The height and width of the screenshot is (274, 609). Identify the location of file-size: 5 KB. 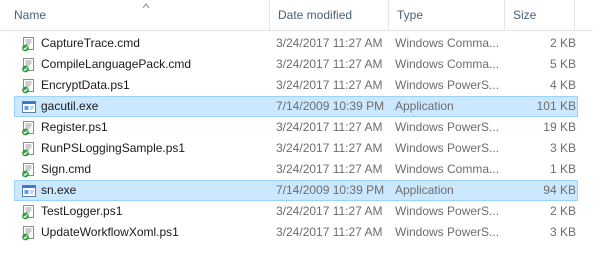
(562, 64).